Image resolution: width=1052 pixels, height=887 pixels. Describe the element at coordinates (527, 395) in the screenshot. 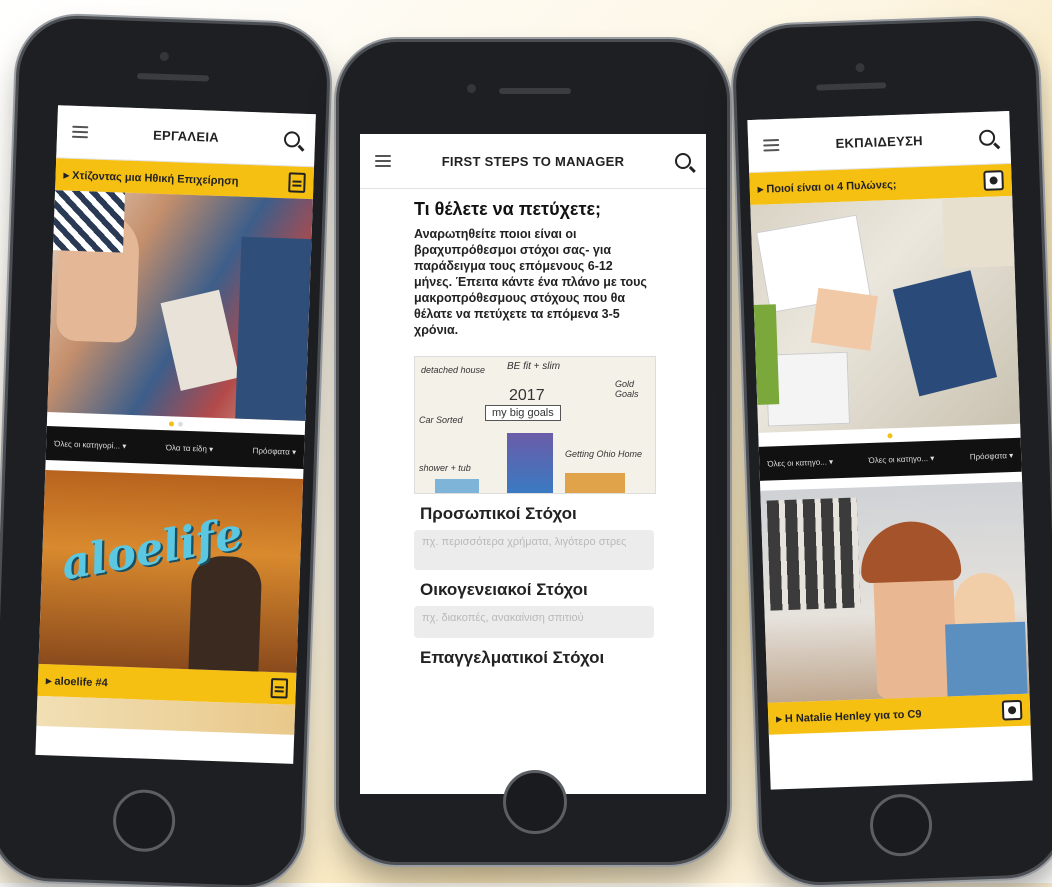

I see `sketch-year: 2017` at that location.